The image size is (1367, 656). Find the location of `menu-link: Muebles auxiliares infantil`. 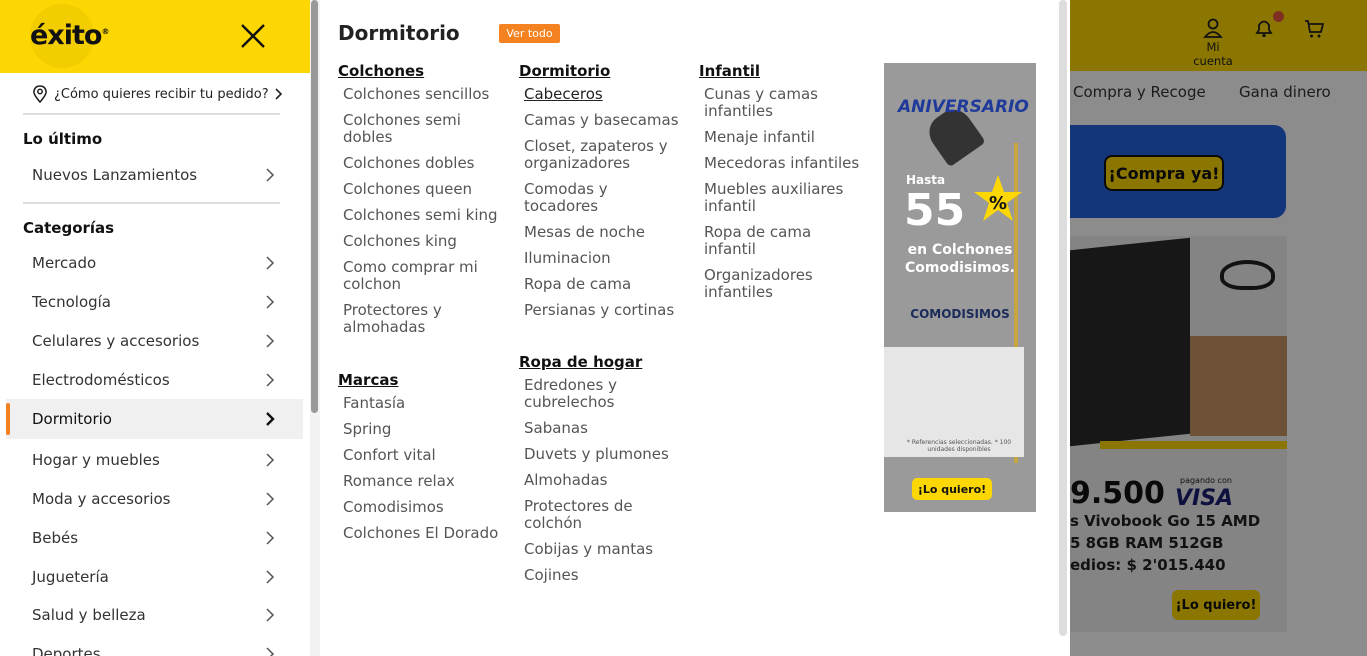

menu-link: Muebles auxiliares infantil is located at coordinates (774, 198).